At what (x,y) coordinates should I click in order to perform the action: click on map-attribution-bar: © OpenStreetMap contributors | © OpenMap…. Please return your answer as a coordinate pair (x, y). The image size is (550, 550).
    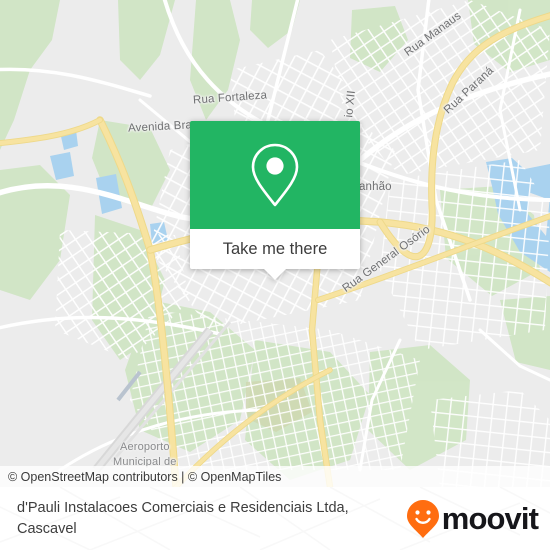
    Looking at the image, I should click on (275, 476).